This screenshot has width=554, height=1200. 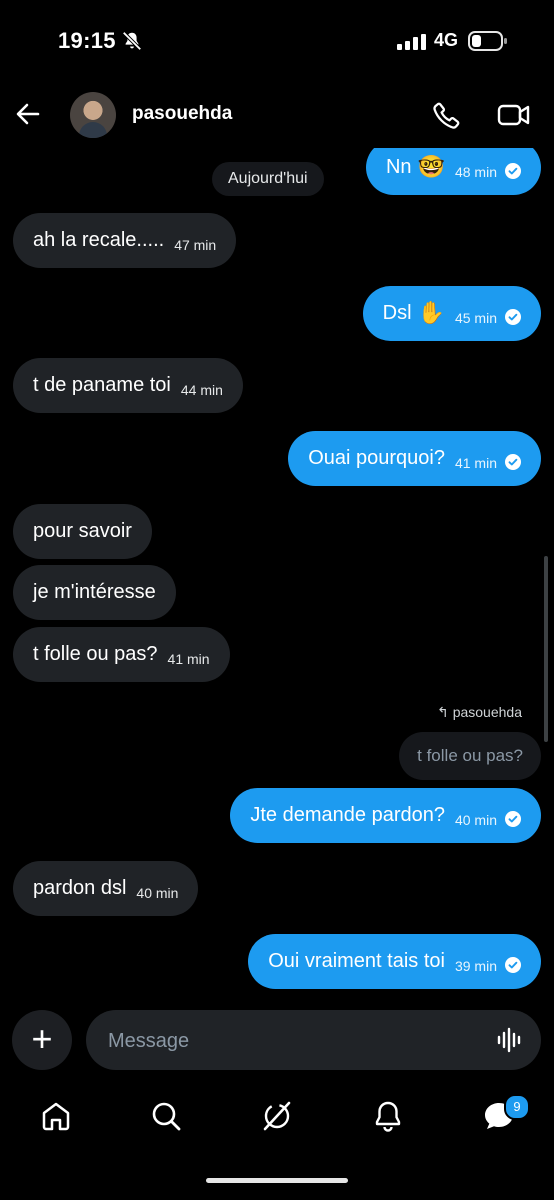 What do you see at coordinates (277, 116) in the screenshot?
I see `conversation-header: pasouehda` at bounding box center [277, 116].